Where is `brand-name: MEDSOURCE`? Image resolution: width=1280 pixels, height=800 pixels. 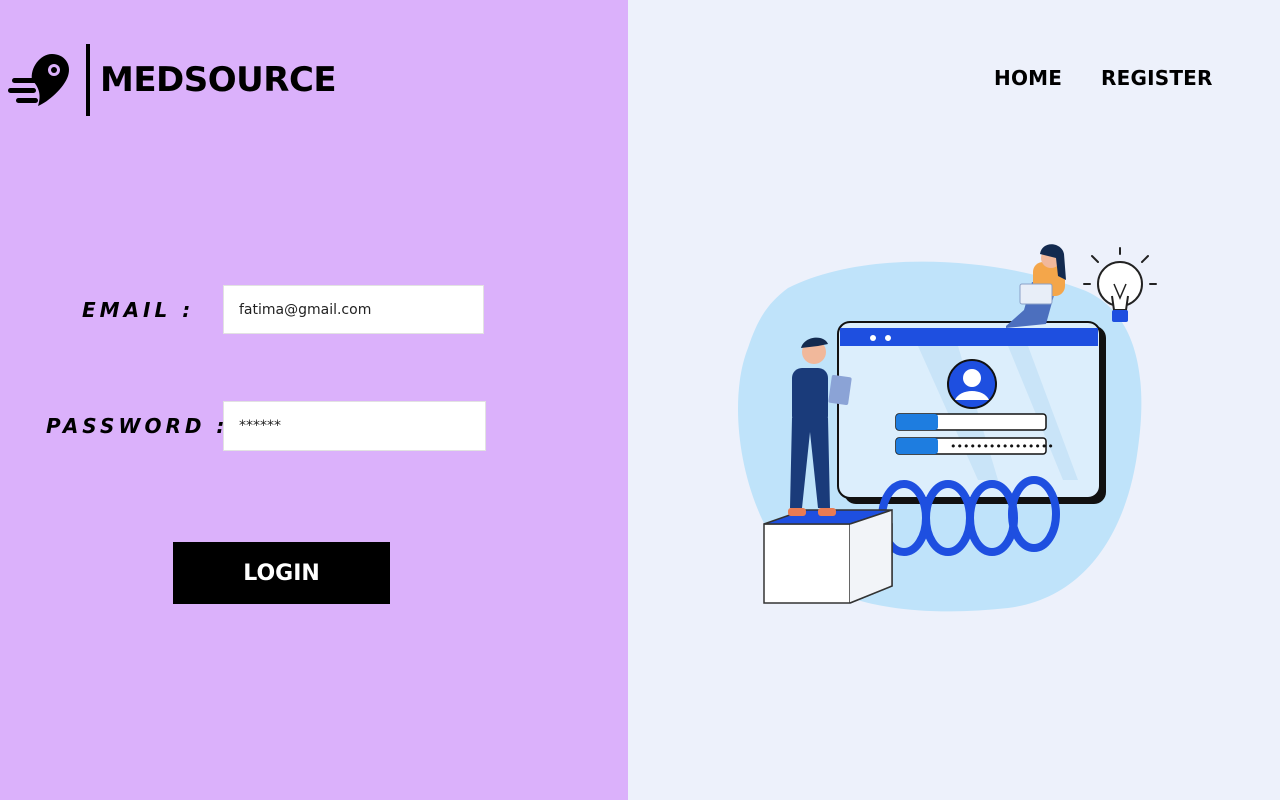 brand-name: MEDSOURCE is located at coordinates (218, 80).